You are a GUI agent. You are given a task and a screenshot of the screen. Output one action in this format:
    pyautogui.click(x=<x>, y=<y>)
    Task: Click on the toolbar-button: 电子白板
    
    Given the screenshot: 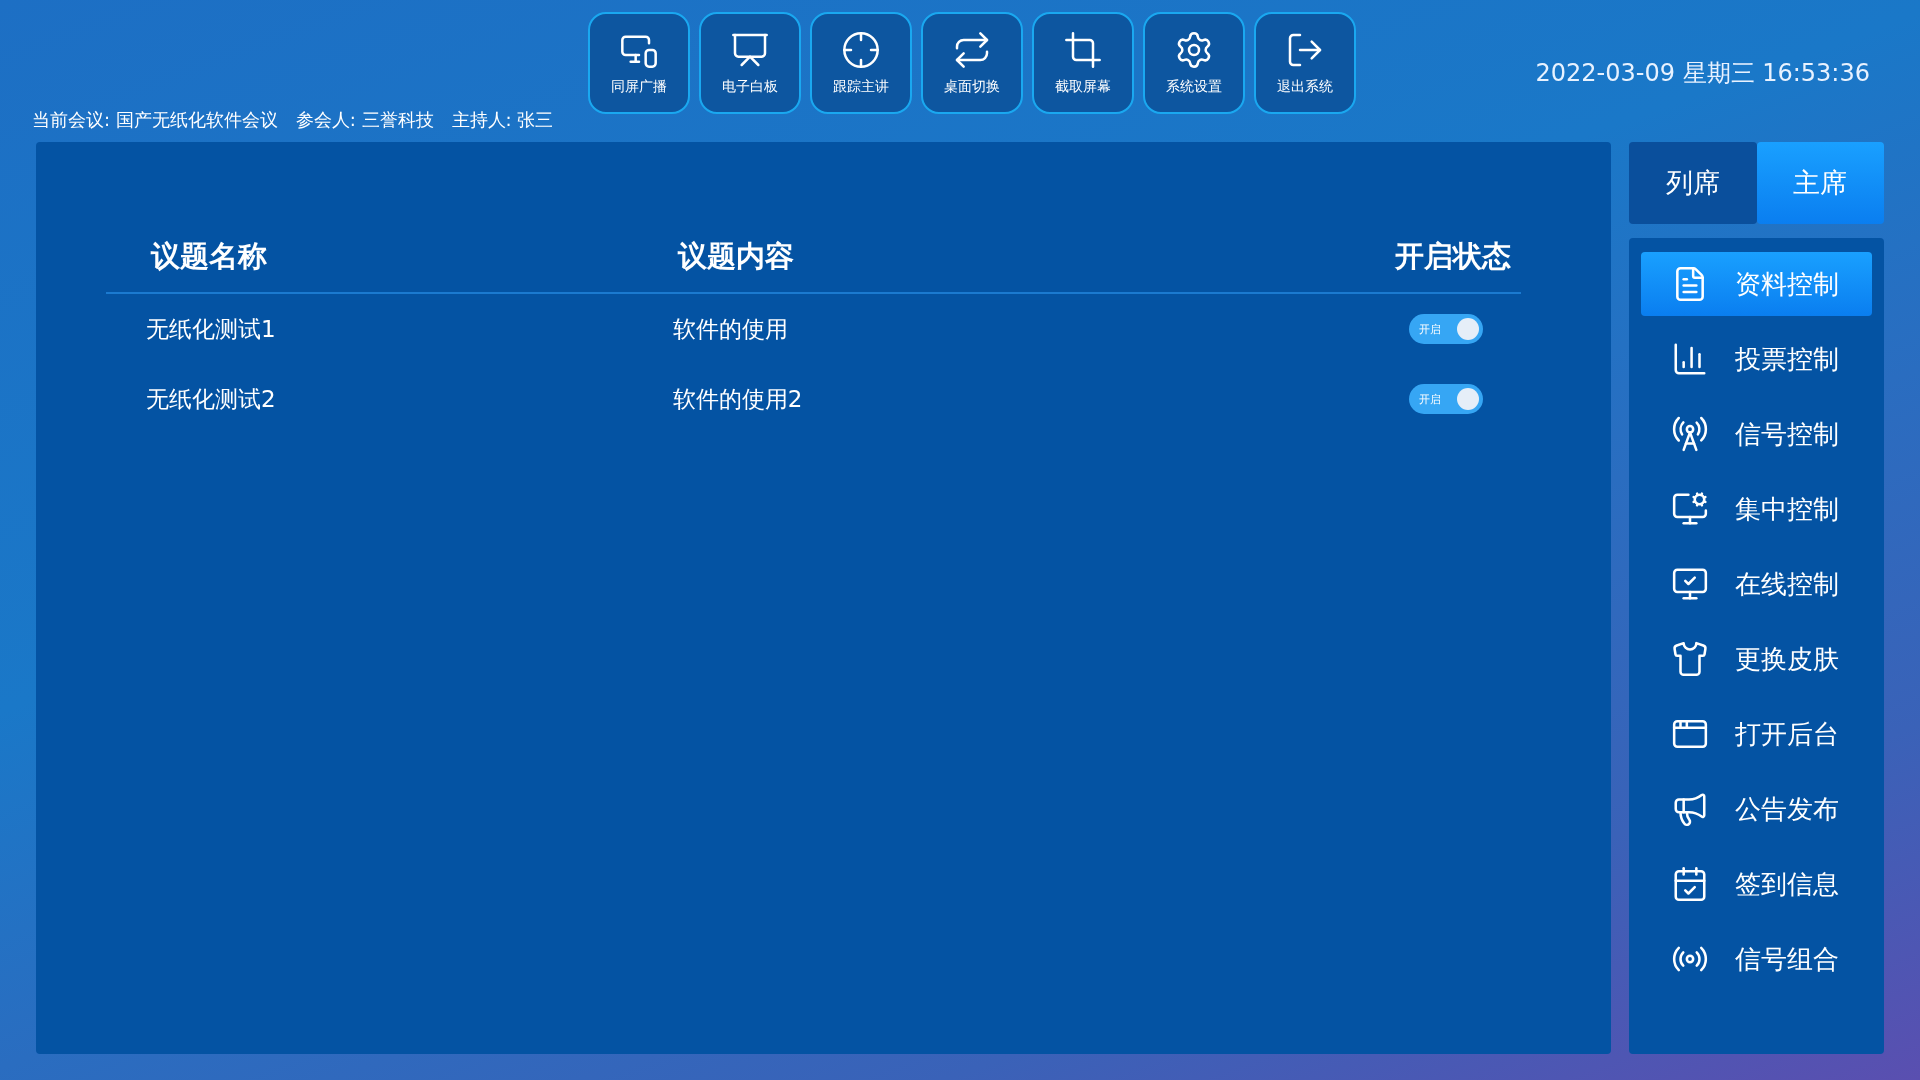 What is the action you would take?
    pyautogui.click(x=750, y=63)
    